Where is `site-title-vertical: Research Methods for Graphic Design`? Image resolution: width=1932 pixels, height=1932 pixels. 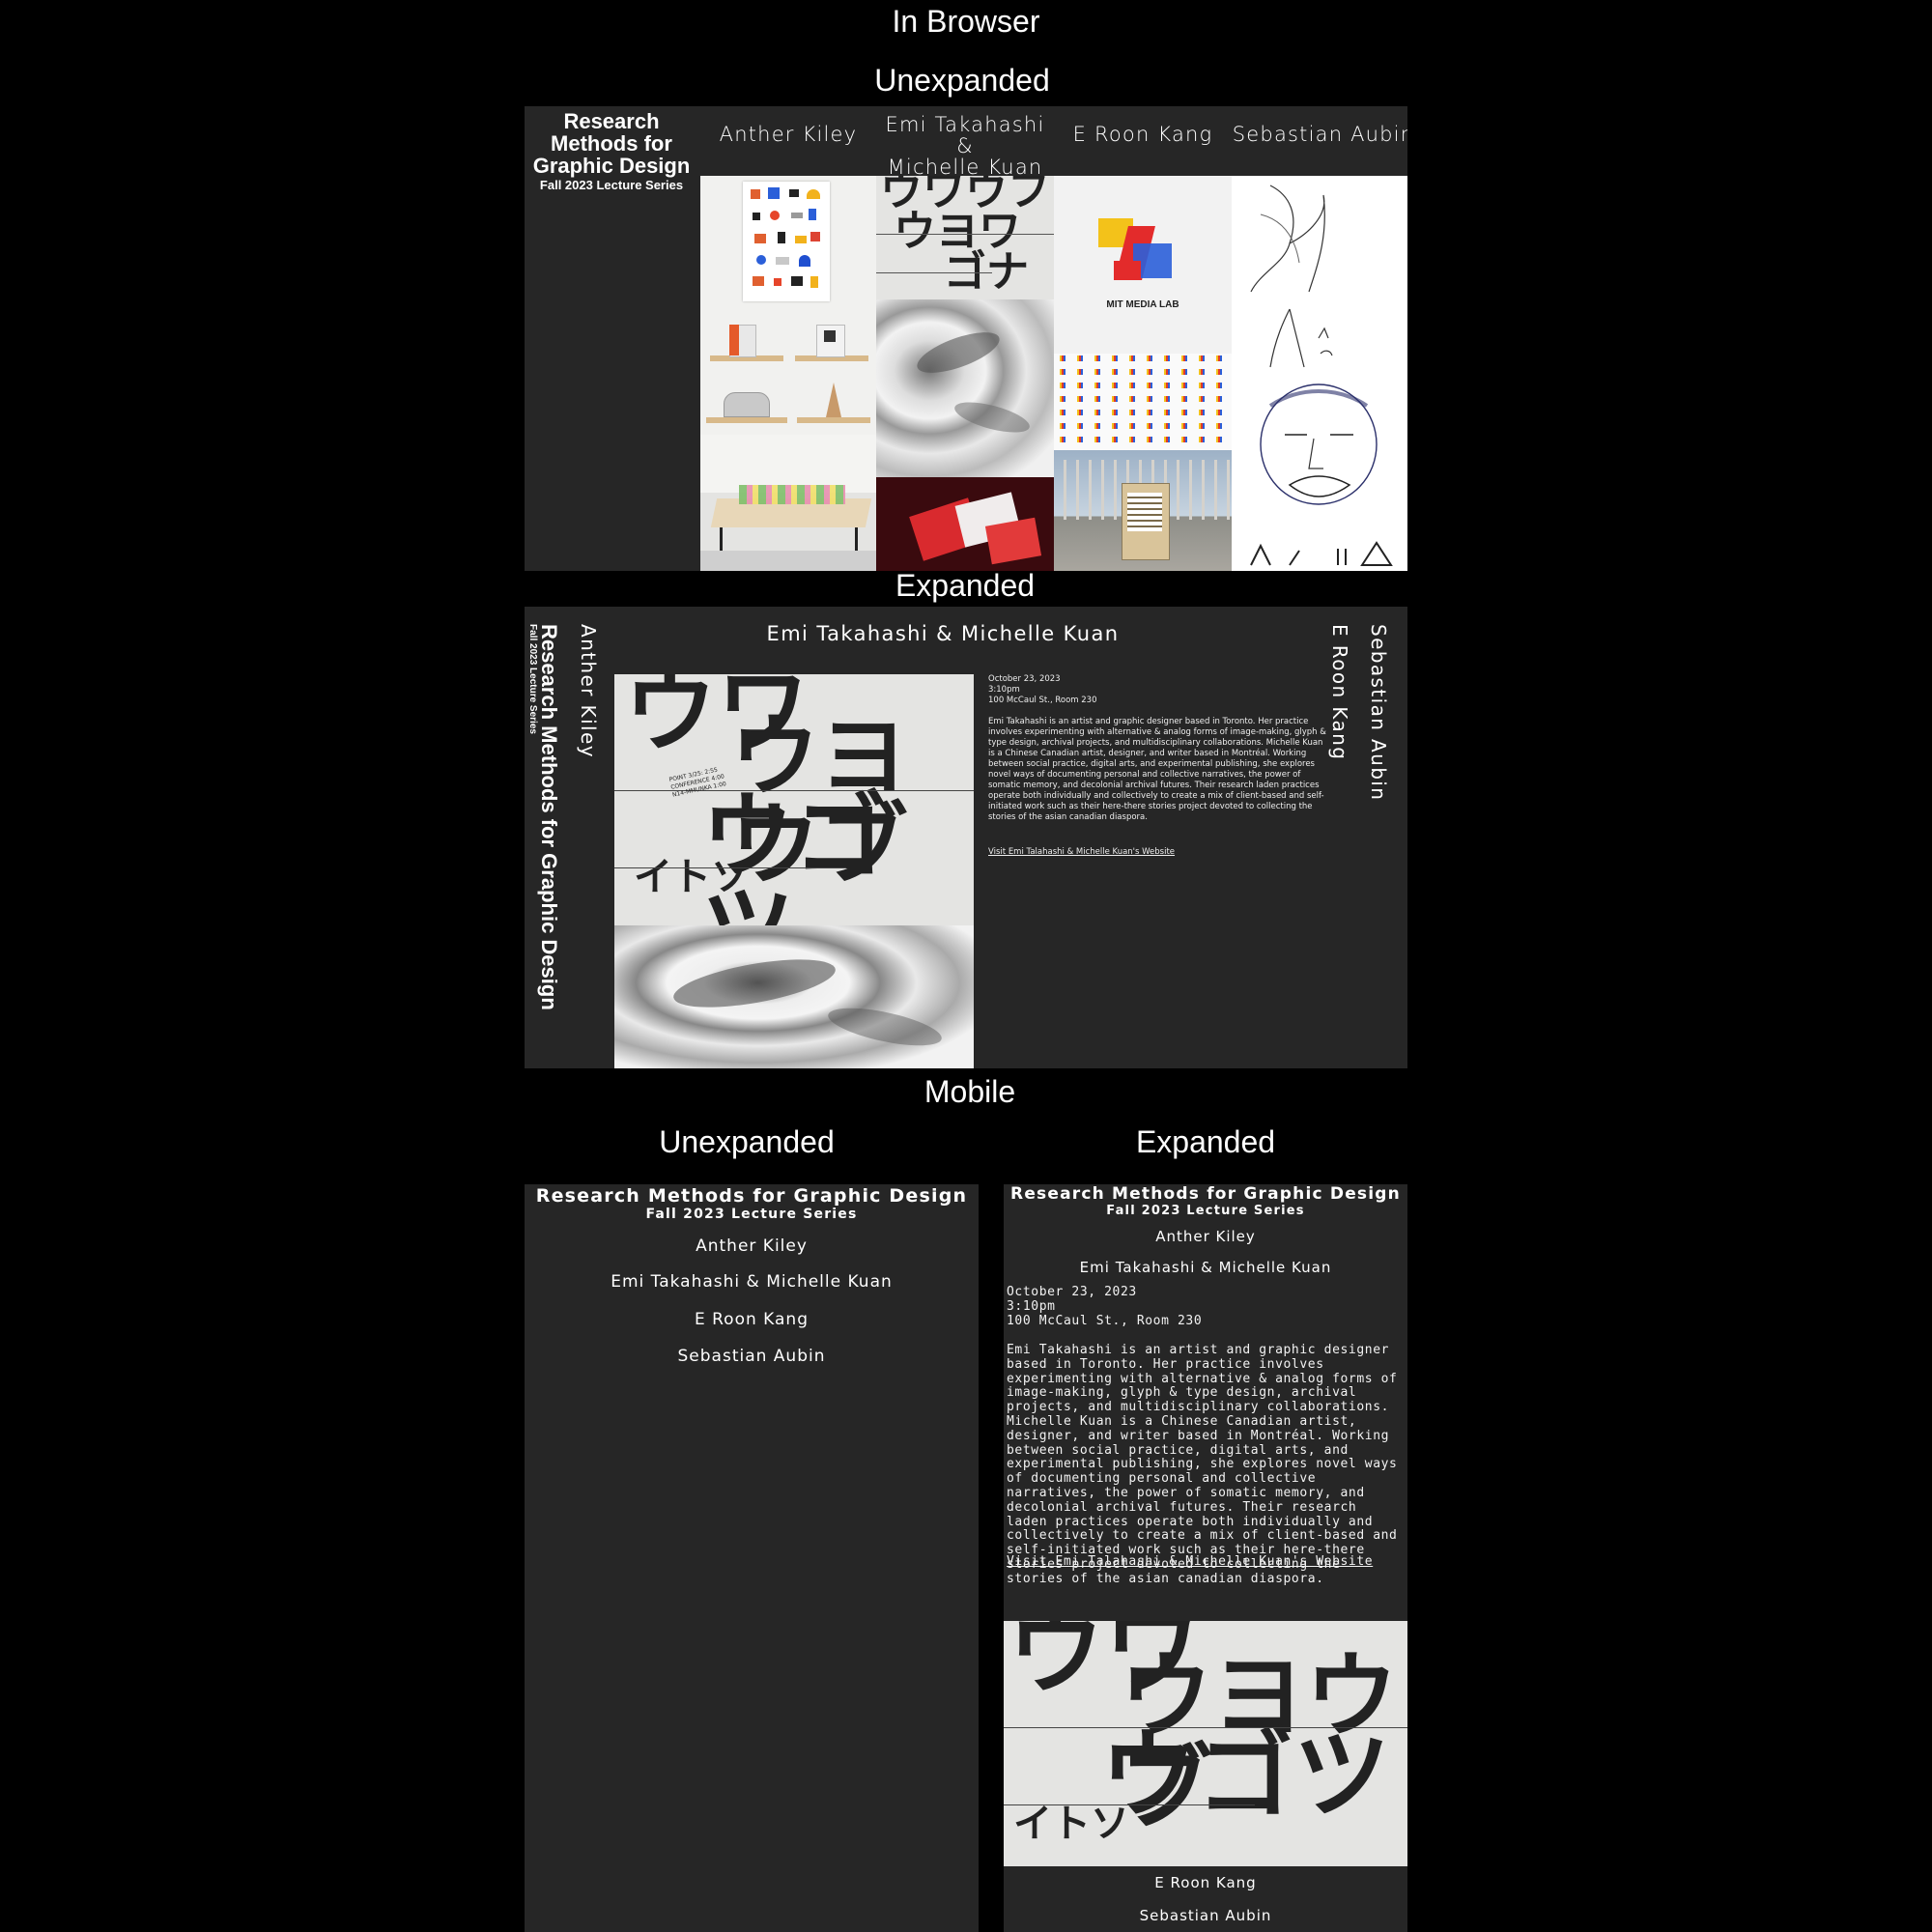 site-title-vertical: Research Methods for Graphic Design is located at coordinates (548, 817).